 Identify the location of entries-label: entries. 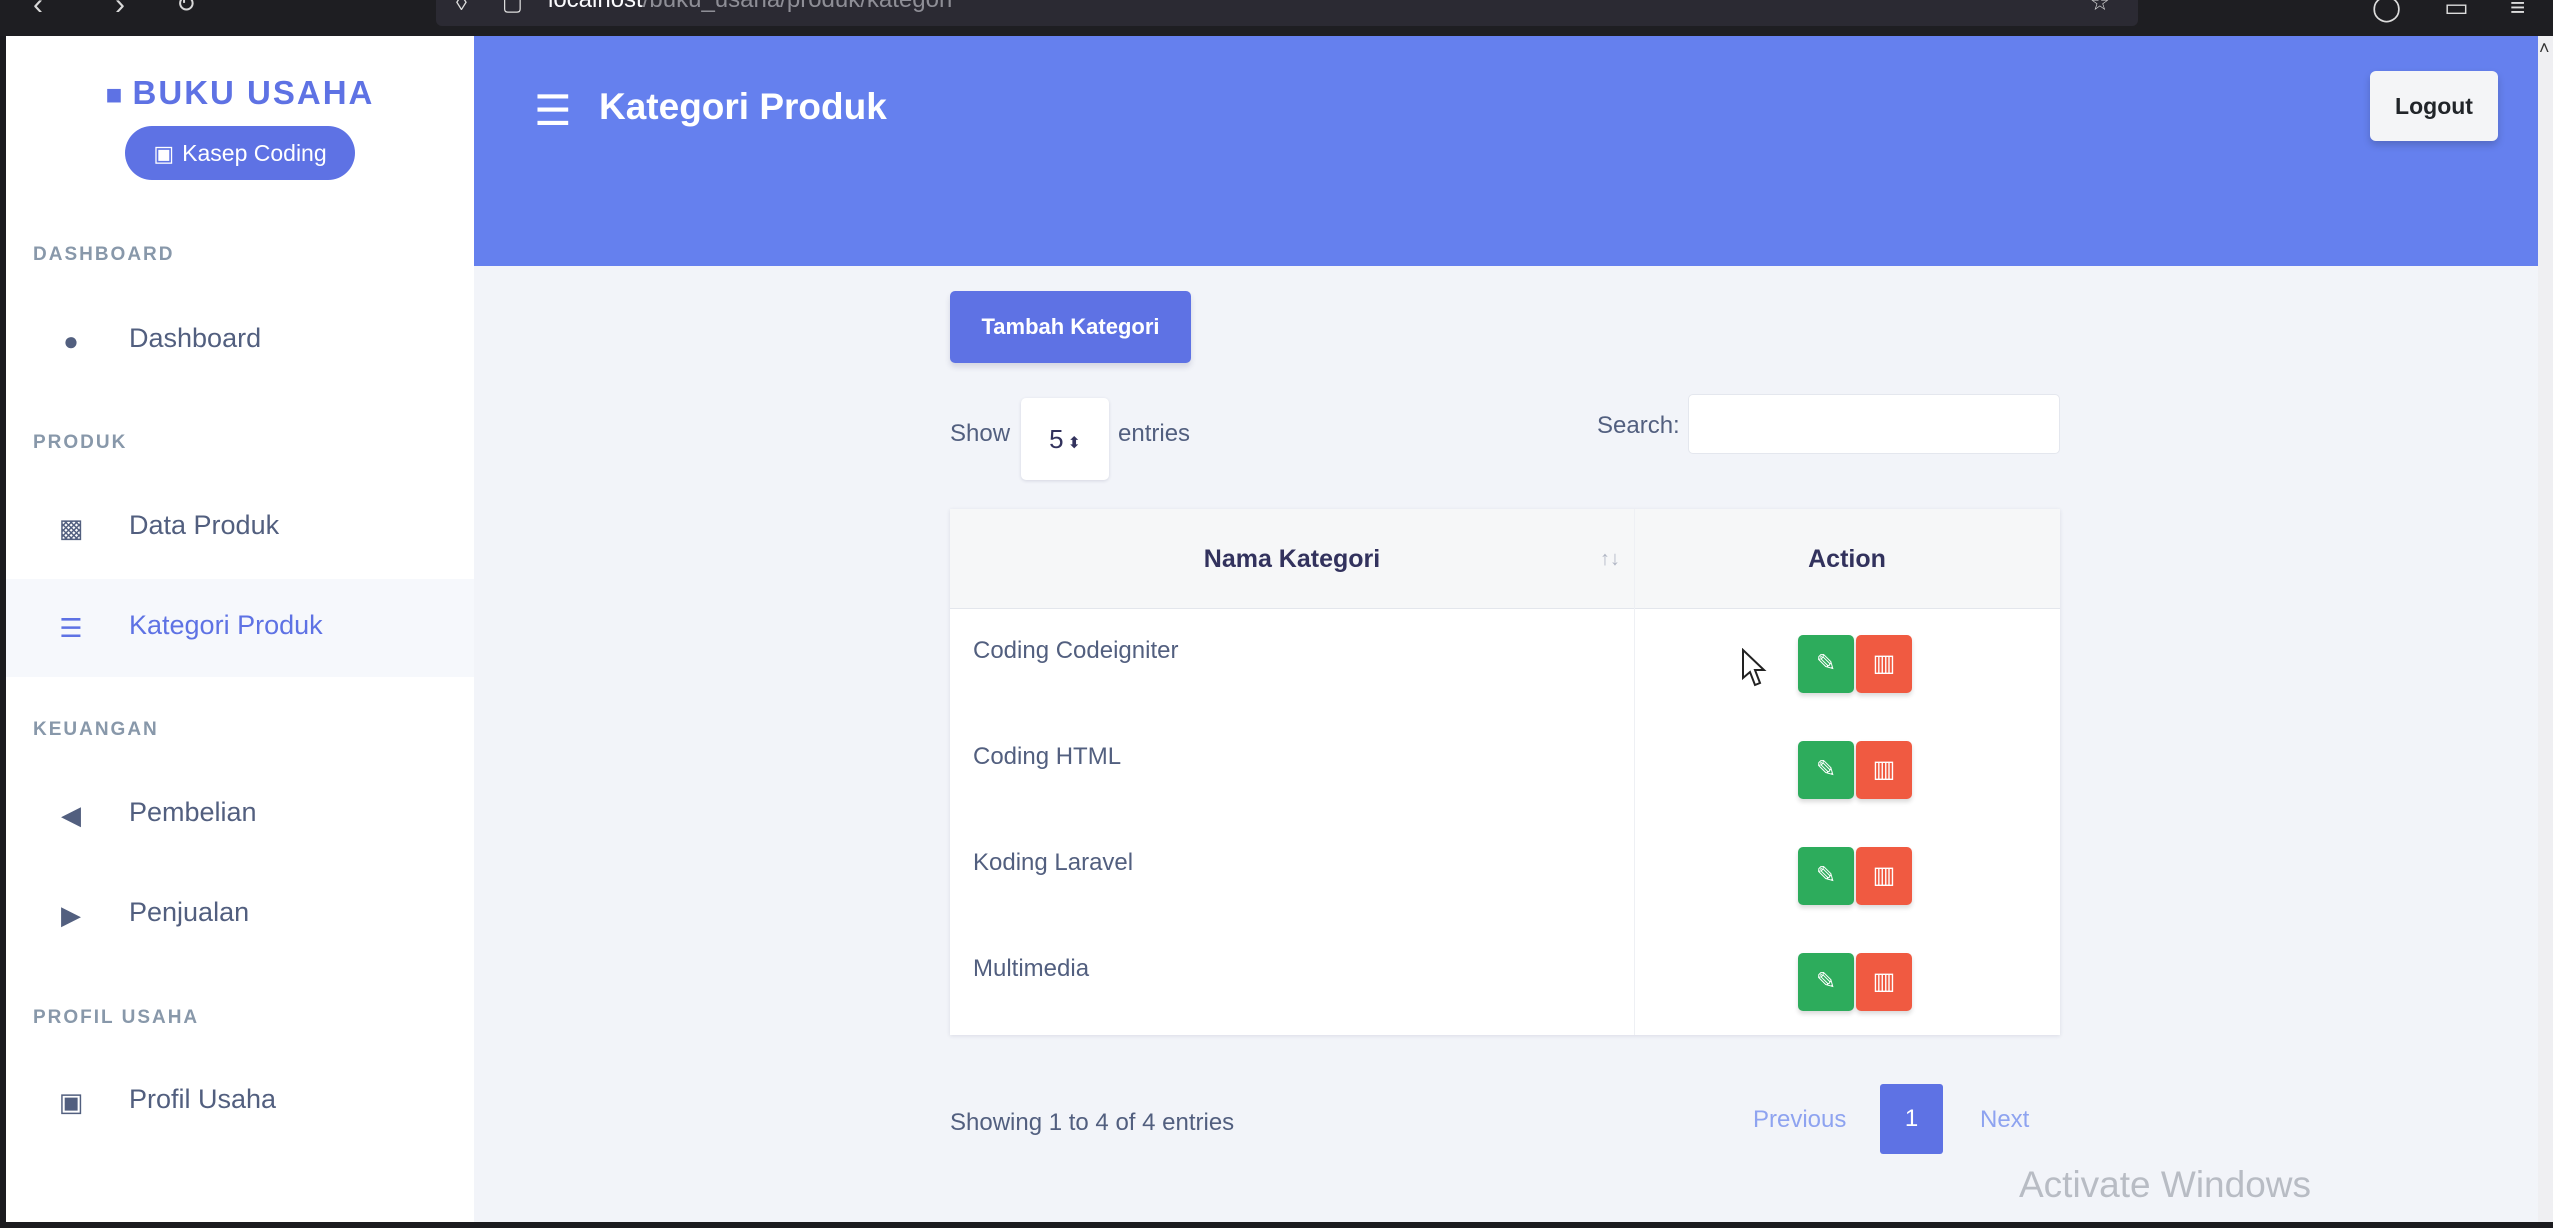
(1154, 433).